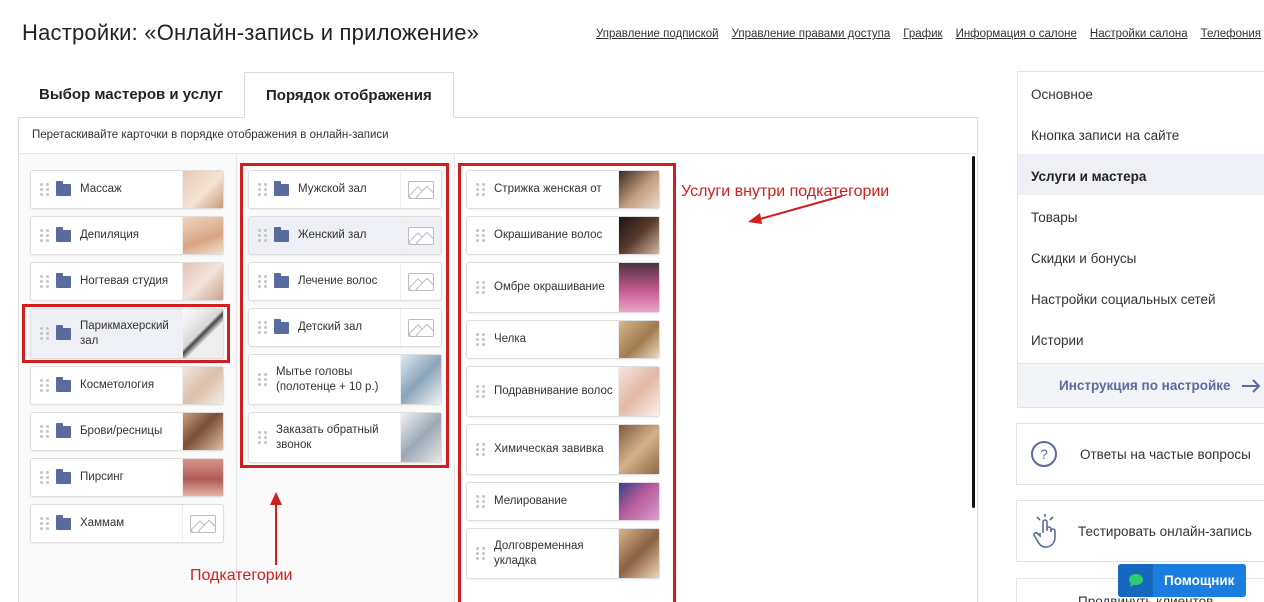 Image resolution: width=1264 pixels, height=602 pixels. What do you see at coordinates (1141, 215) in the screenshot?
I see `sidebar-item-goods: Товары` at bounding box center [1141, 215].